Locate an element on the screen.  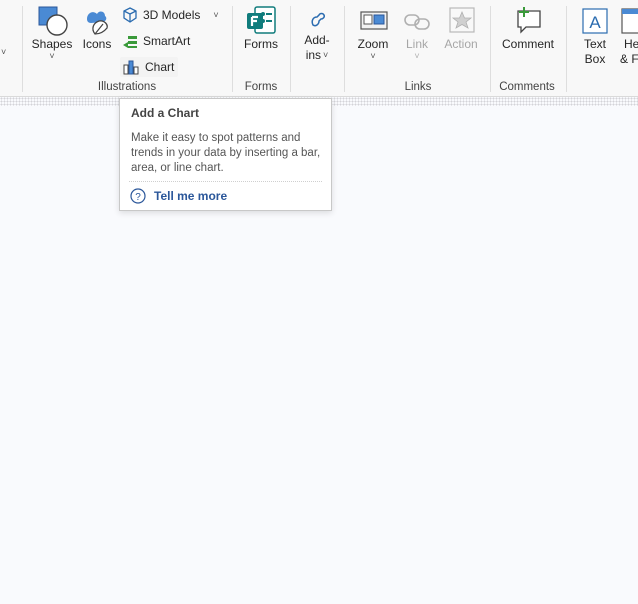
icons-icon is located at coordinates (97, 23).